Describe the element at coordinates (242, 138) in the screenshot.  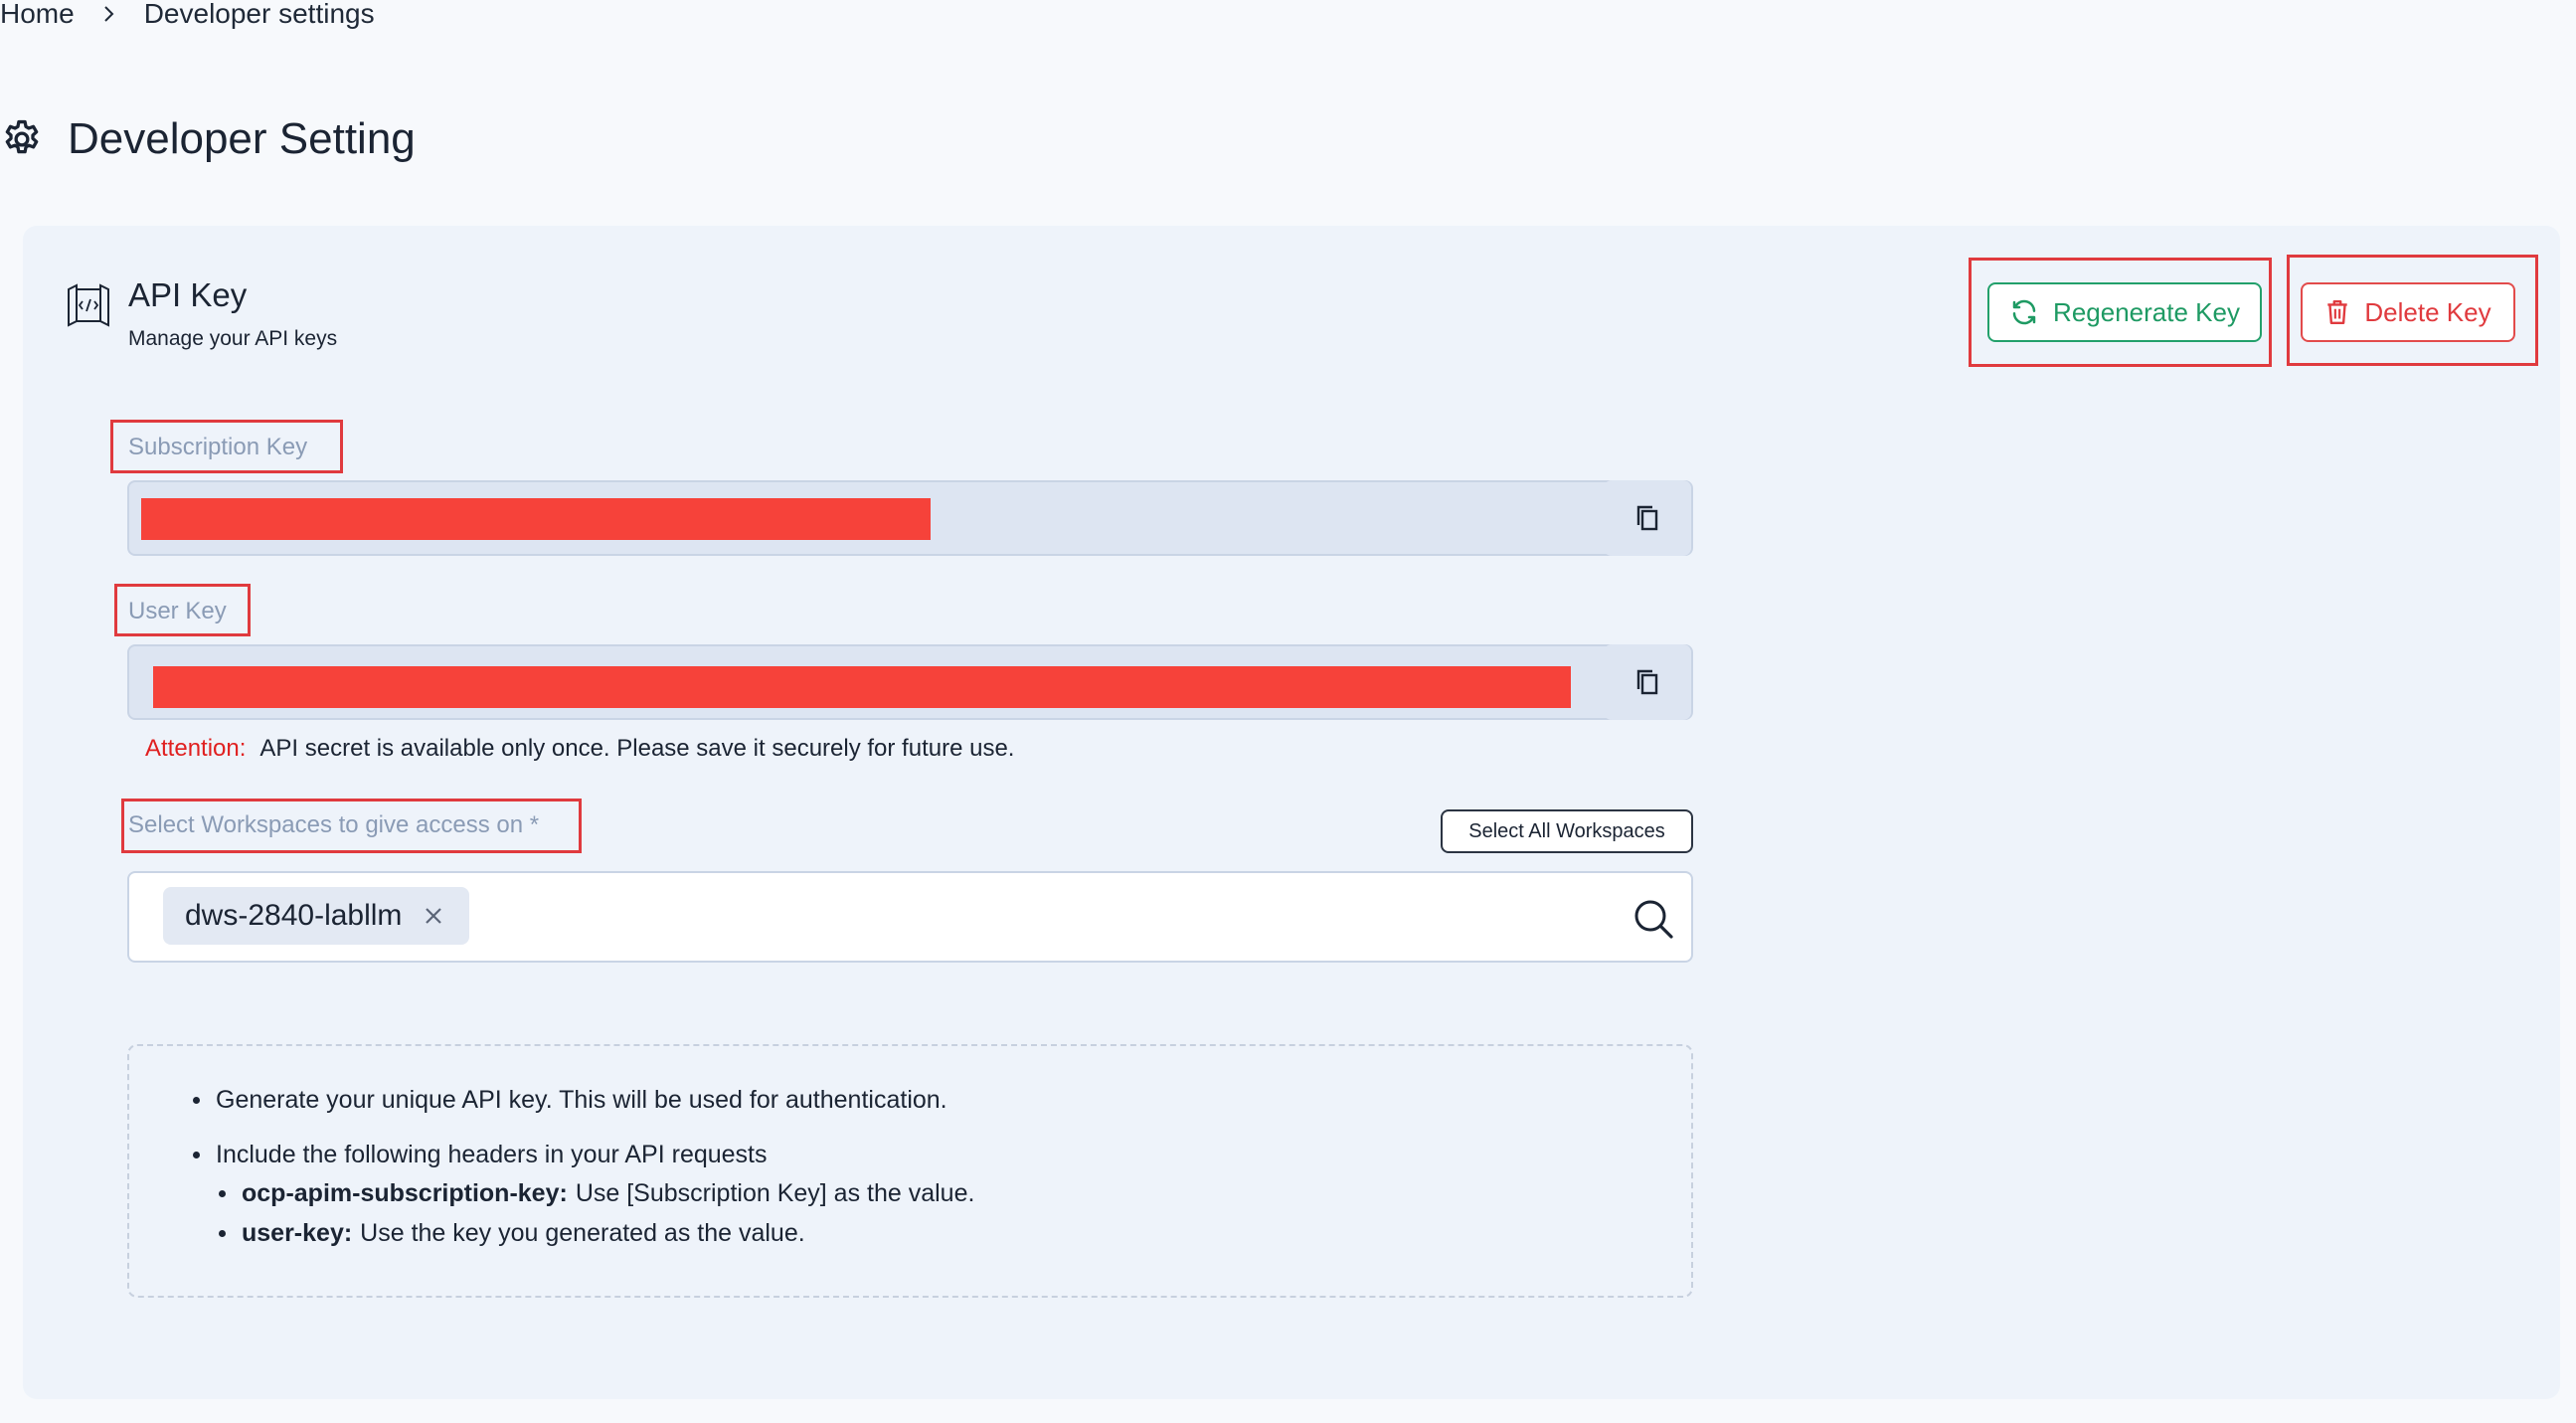
I see `page-title: Developer Setting` at that location.